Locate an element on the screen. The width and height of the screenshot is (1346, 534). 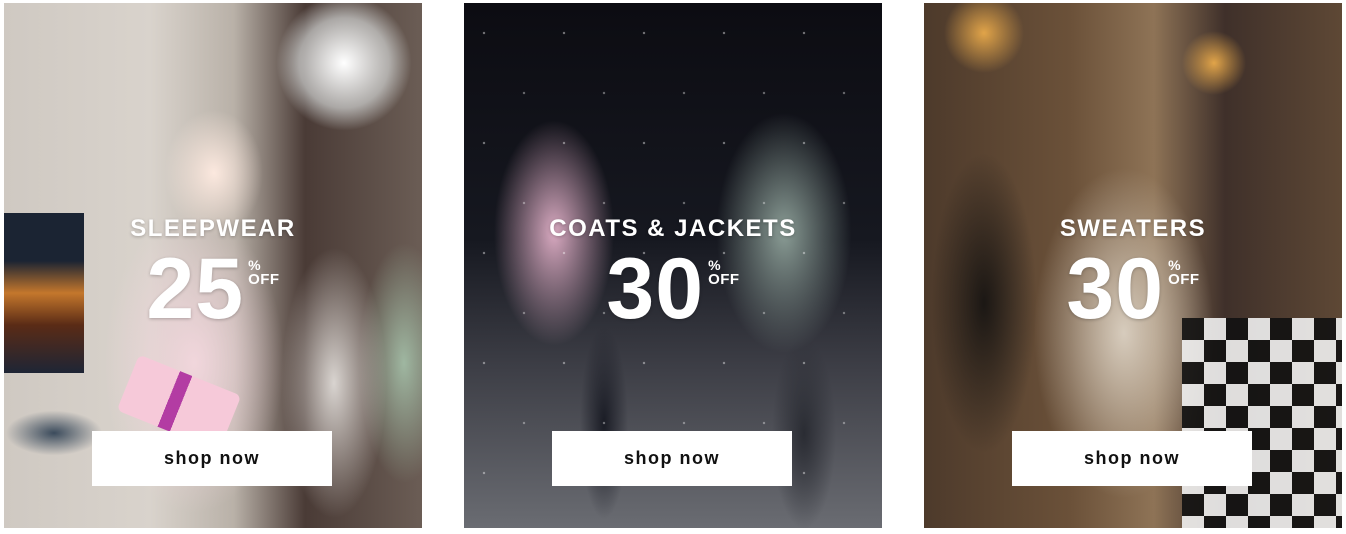
checkered-floor is located at coordinates (1262, 423).